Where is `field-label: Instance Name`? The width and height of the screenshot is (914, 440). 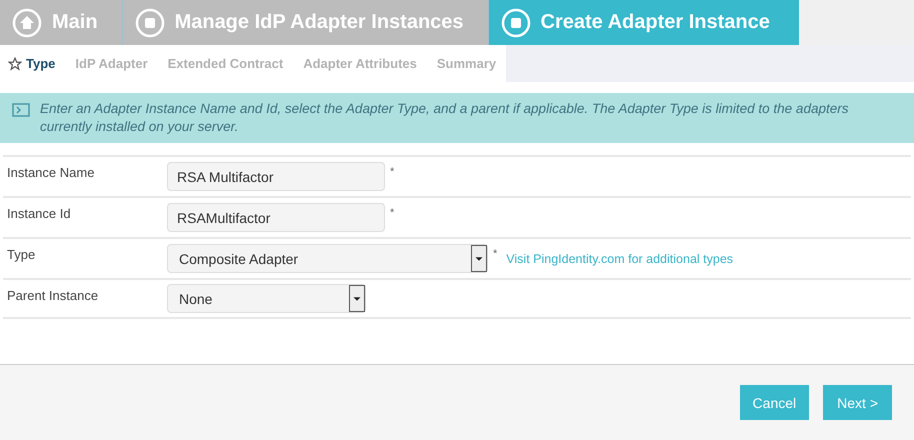
field-label: Instance Name is located at coordinates (51, 172).